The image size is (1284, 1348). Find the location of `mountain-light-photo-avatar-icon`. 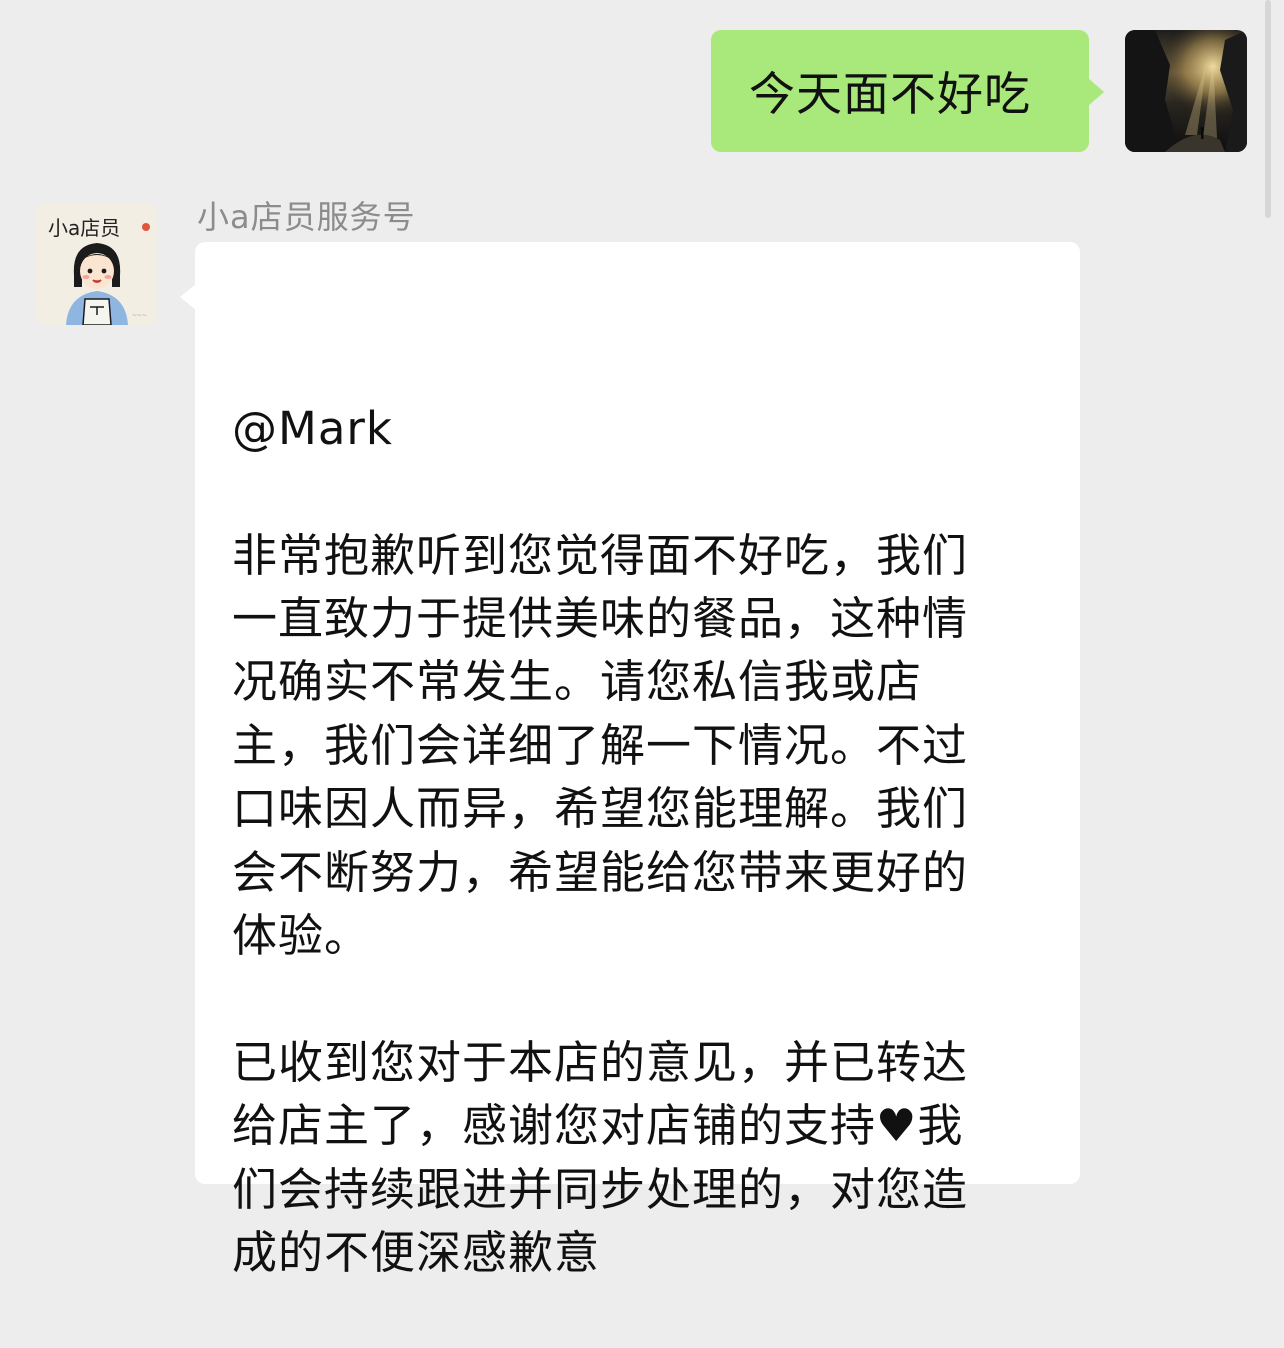

mountain-light-photo-avatar-icon is located at coordinates (1186, 91).